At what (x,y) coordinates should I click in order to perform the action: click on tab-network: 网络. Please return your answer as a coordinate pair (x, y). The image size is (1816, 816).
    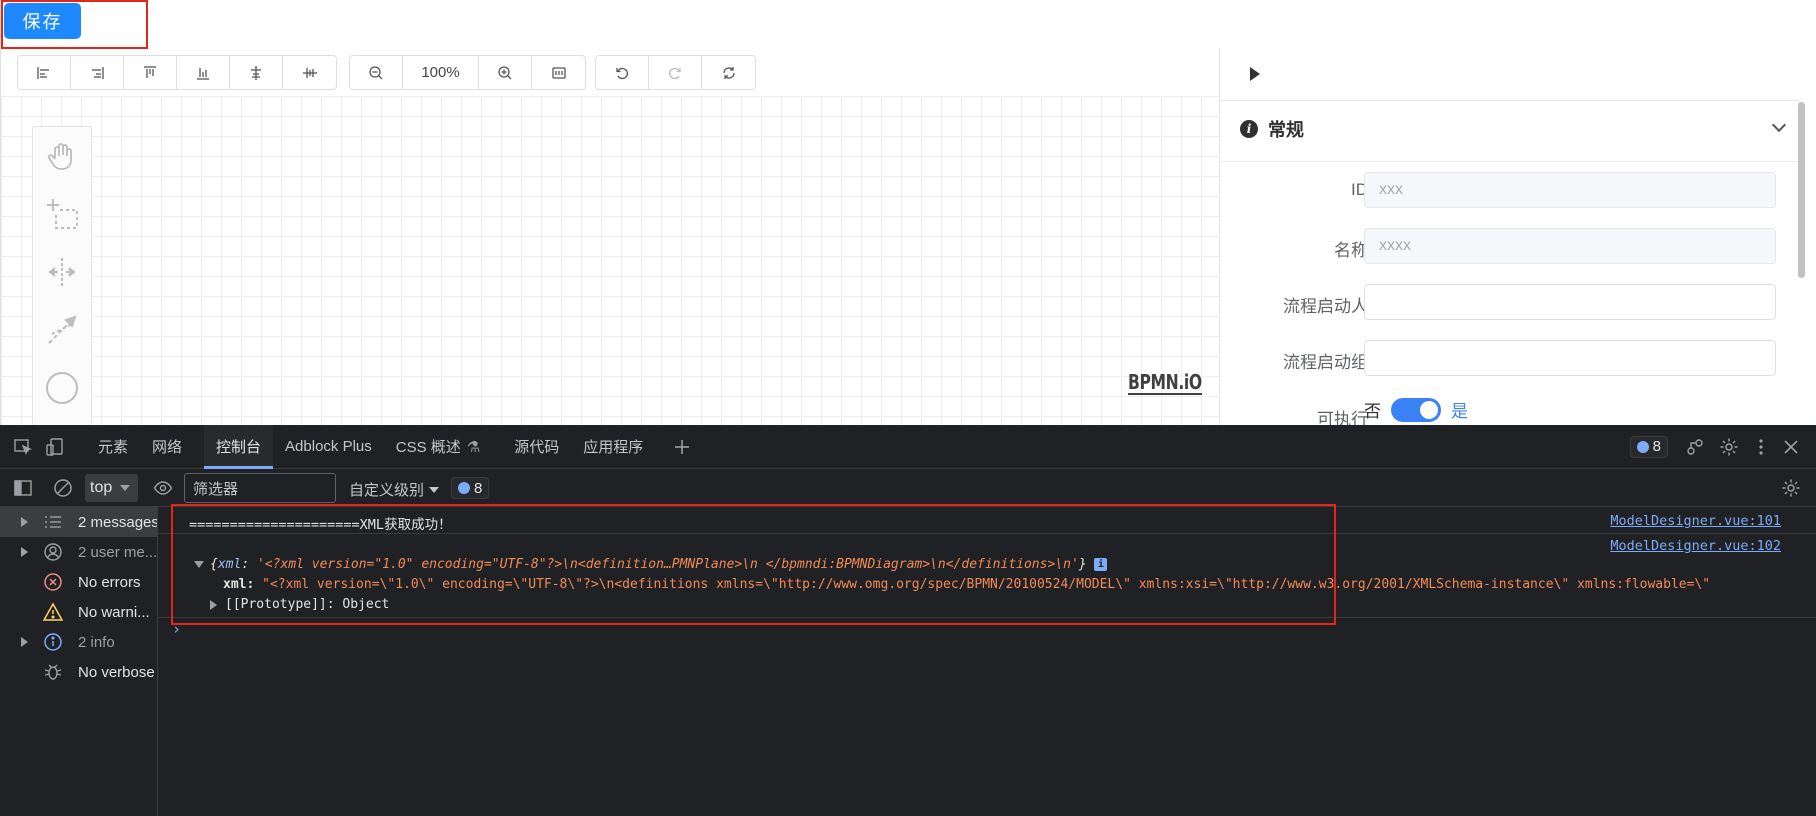
    Looking at the image, I should click on (167, 447).